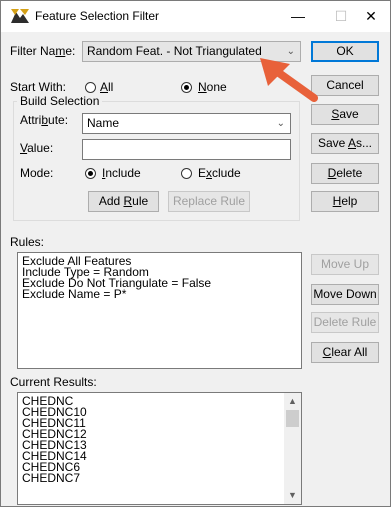 This screenshot has height=507, width=391. What do you see at coordinates (174, 51) in the screenshot?
I see `filter-name-value: Random Feat. - Not Triangulated` at bounding box center [174, 51].